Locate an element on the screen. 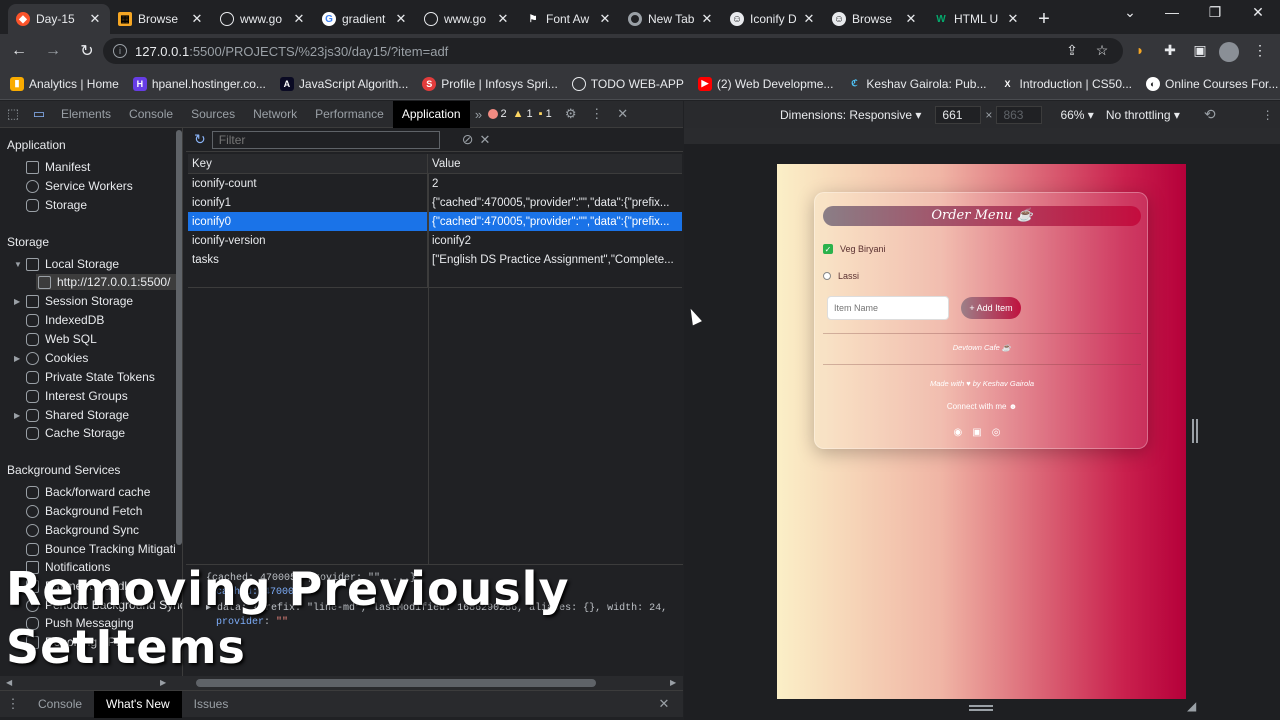 Image resolution: width=1280 pixels, height=720 pixels. drawer-menu-icon: ⋮ is located at coordinates (13, 704).